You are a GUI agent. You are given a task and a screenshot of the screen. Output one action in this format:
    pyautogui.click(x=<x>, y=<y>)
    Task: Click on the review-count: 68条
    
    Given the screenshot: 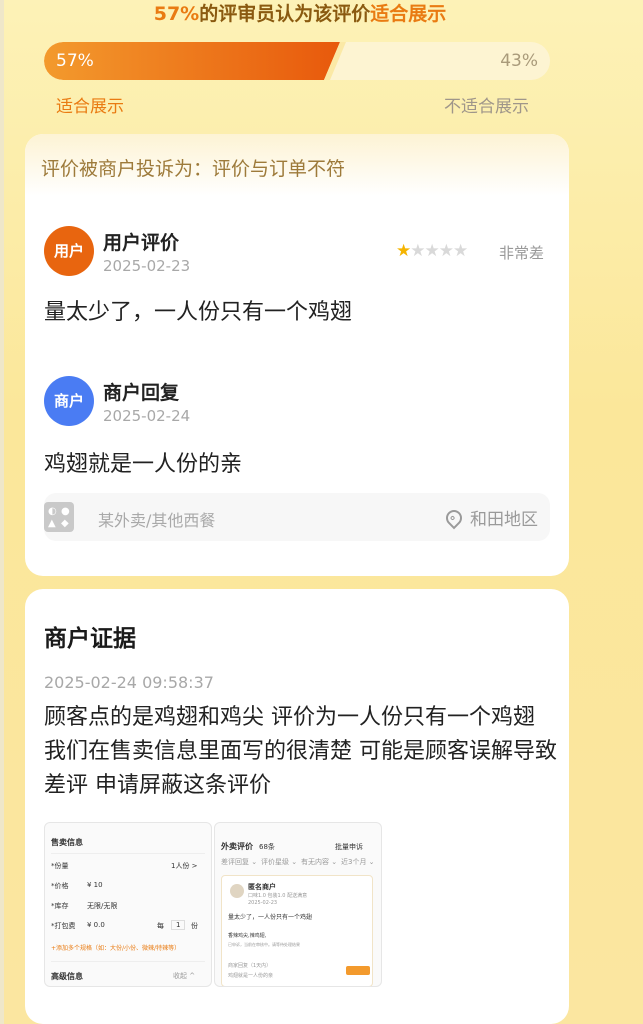 What is the action you would take?
    pyautogui.click(x=267, y=847)
    